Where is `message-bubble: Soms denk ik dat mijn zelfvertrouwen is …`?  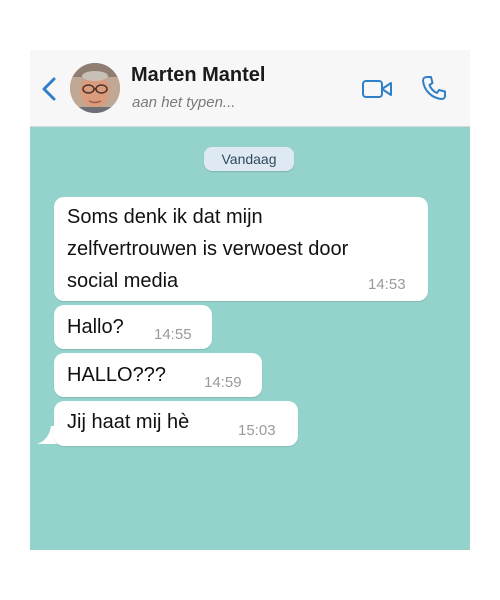
message-bubble: Soms denk ik dat mijn zelfvertrouwen is … is located at coordinates (241, 249).